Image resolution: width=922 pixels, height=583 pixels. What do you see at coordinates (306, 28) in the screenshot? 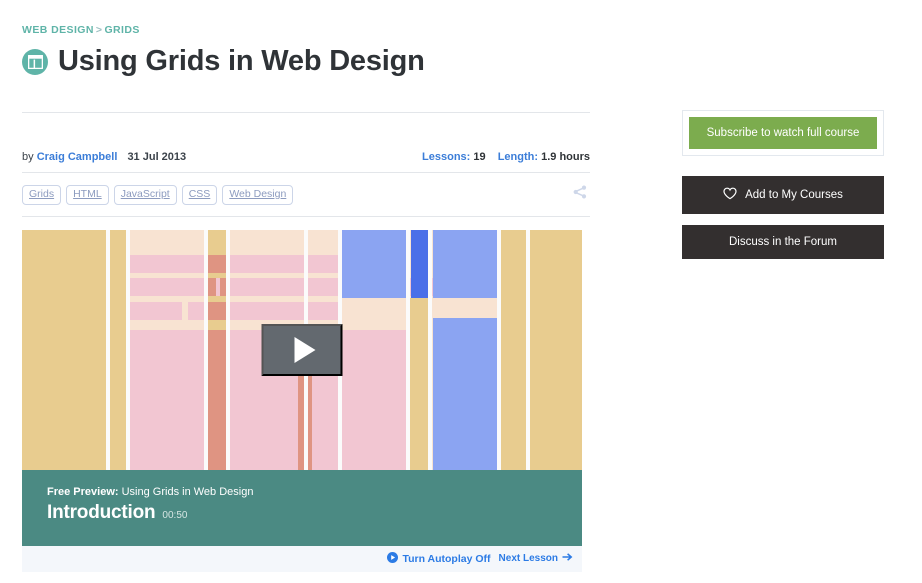
I see `breadcrumb: WEB DESIGN > GRIDS` at bounding box center [306, 28].